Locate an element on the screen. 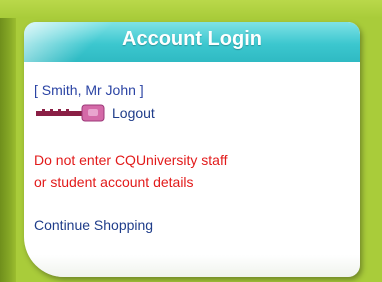  background-top-strip is located at coordinates (191, 9).